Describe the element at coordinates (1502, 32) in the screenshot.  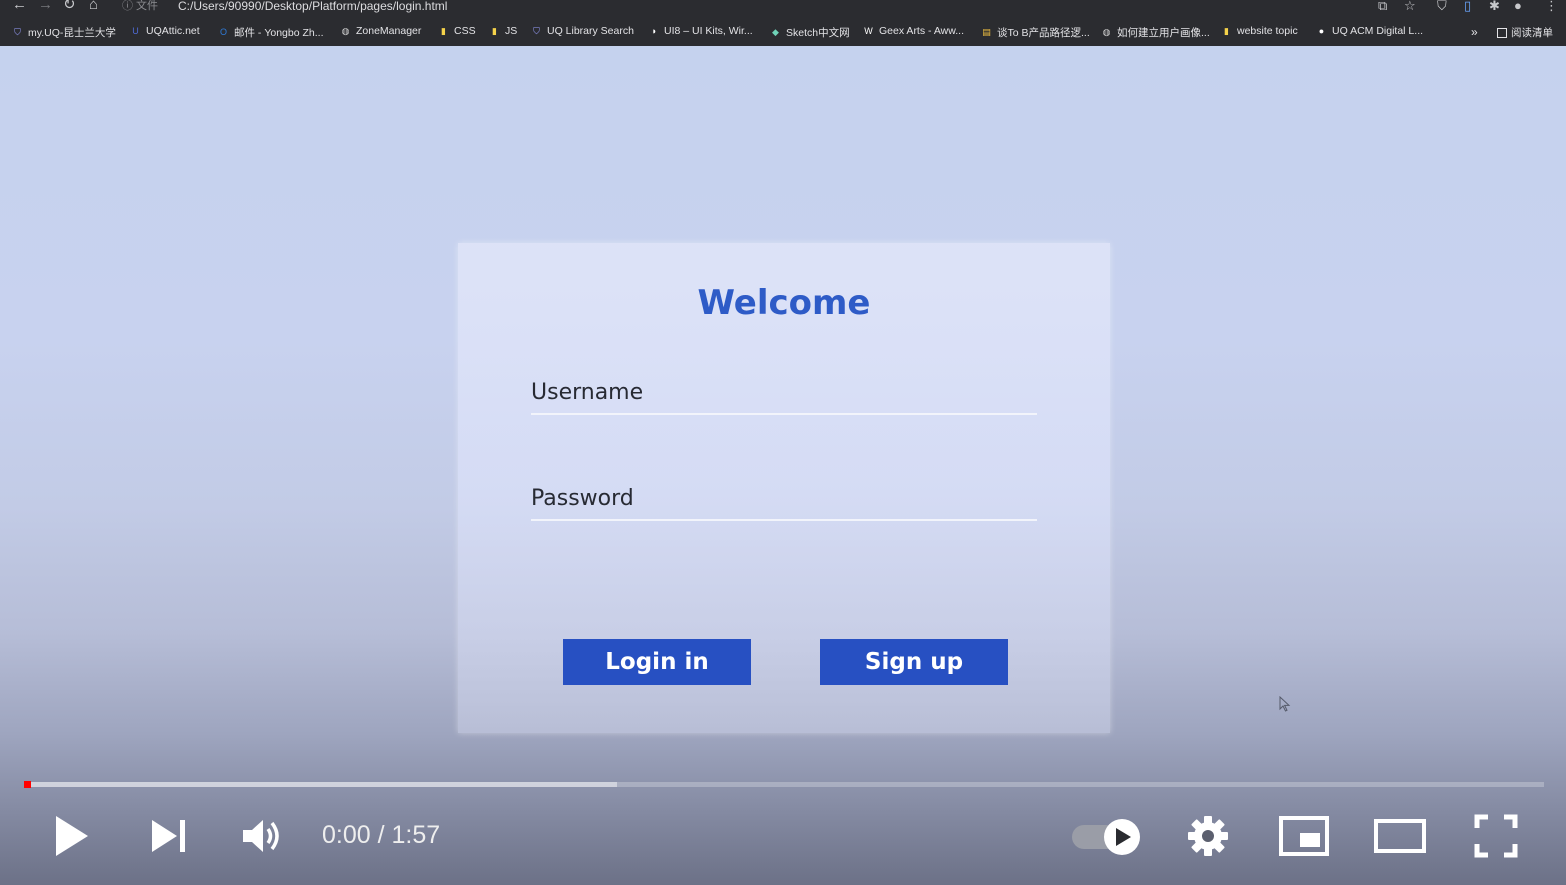
I see `reading-list-icon` at that location.